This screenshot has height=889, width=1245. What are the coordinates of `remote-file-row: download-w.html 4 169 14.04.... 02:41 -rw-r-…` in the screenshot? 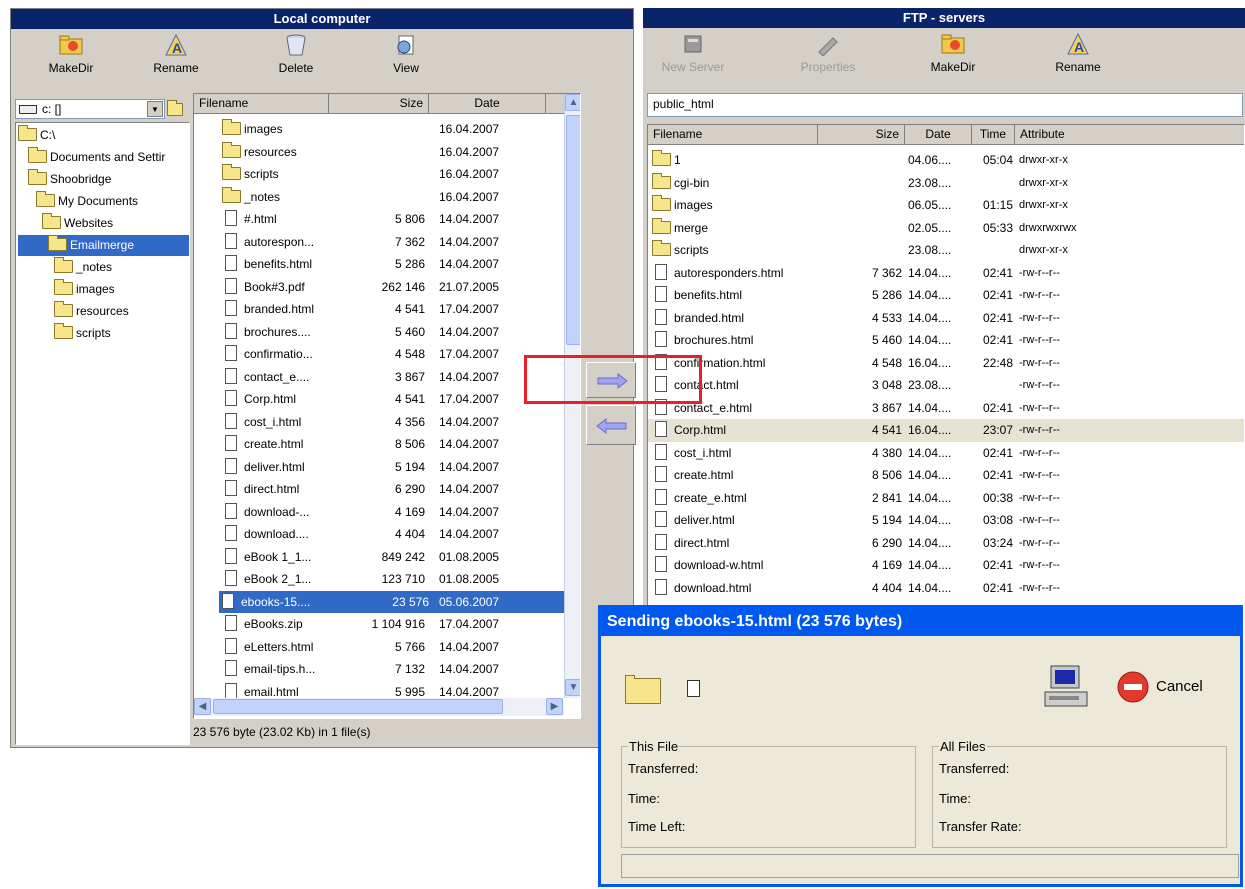 It's located at (946, 565).